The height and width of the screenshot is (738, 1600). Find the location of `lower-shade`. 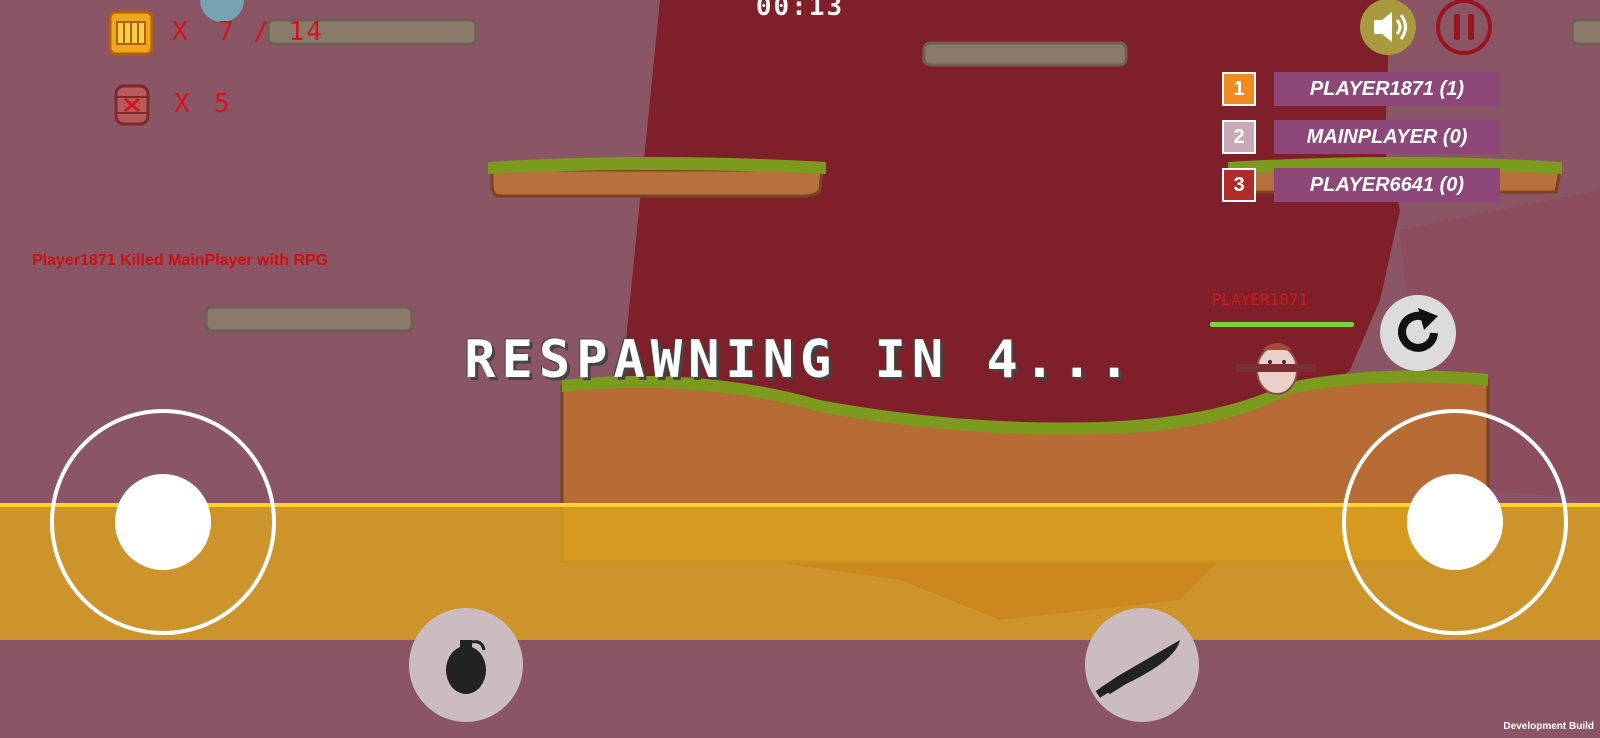

lower-shade is located at coordinates (800, 689).